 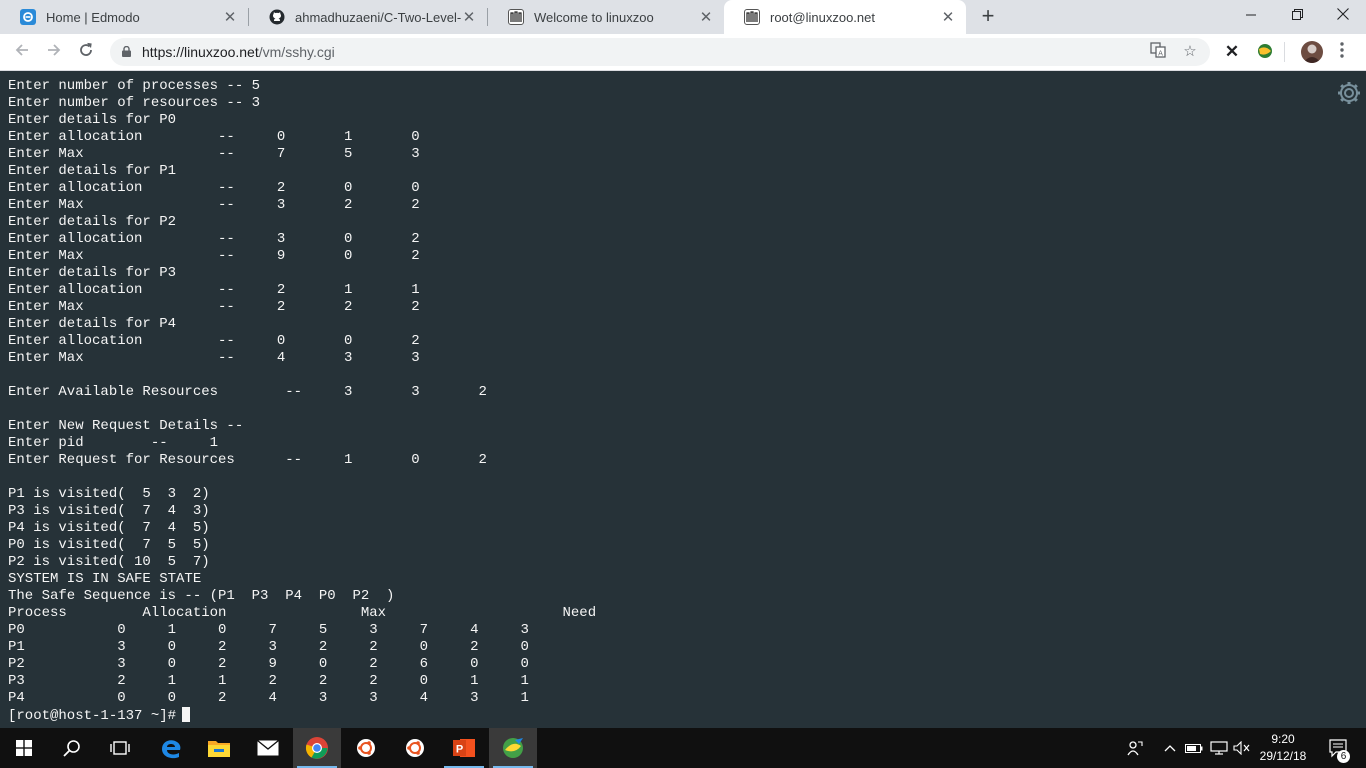 I want to click on tab-edmodo: Home | Edmodo ✕, so click(x=124, y=17).